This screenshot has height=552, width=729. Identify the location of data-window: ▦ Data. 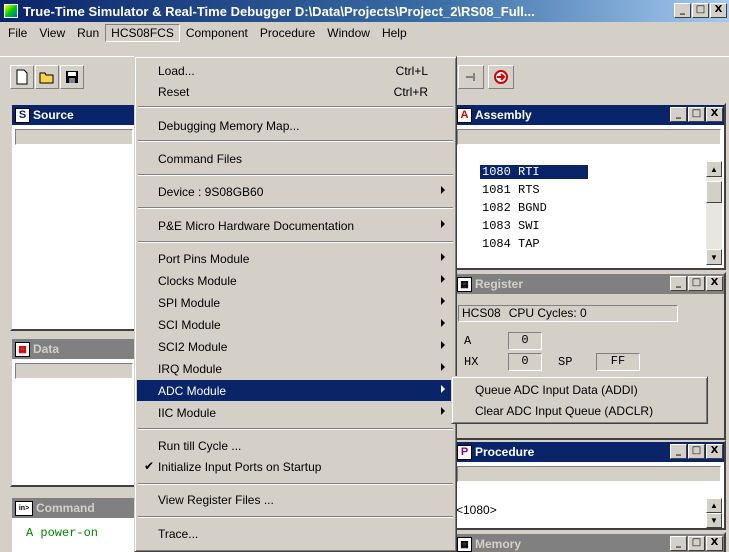
(74, 412).